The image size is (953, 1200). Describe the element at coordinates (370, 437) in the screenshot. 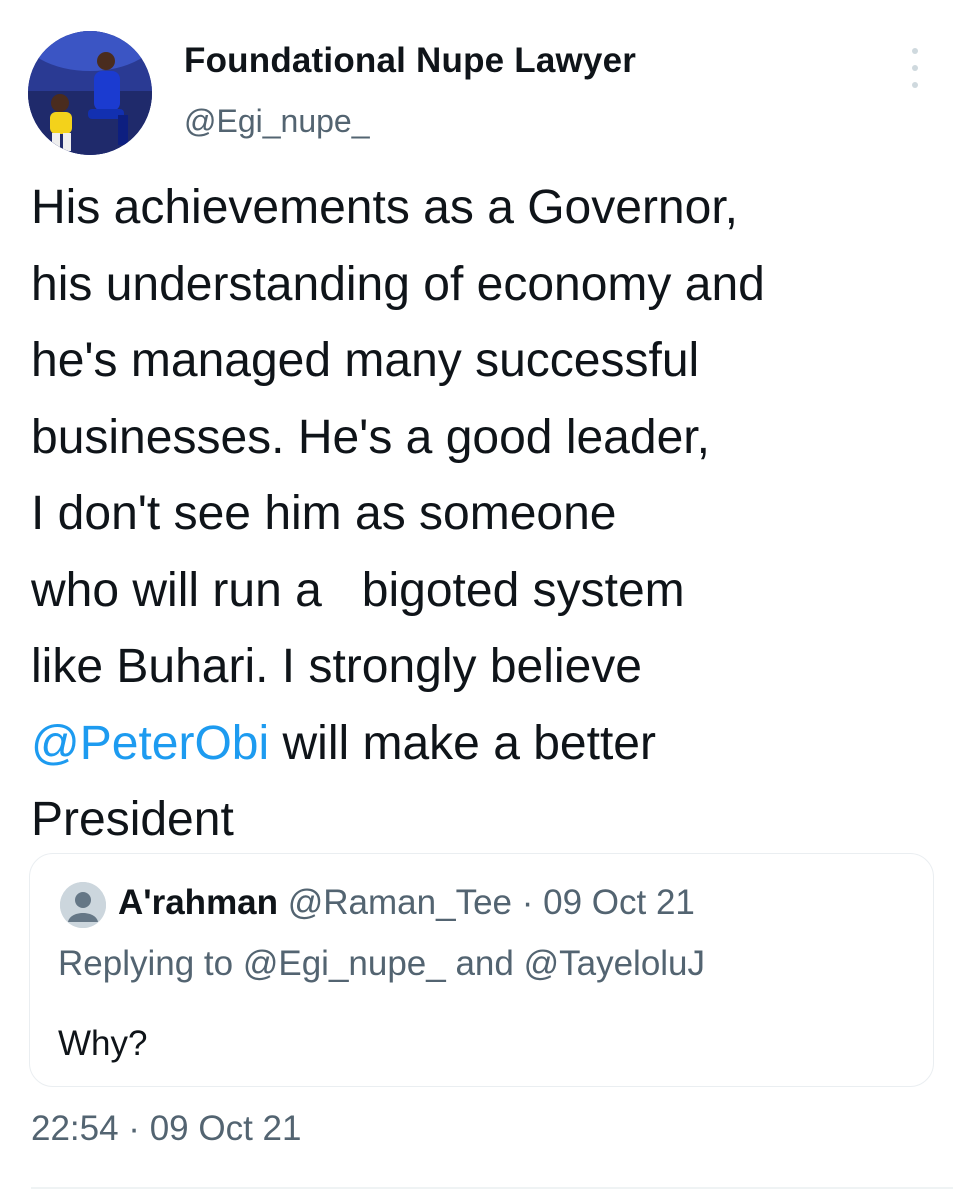

I see `tweet-line: businesses. He's a good leader,` at that location.